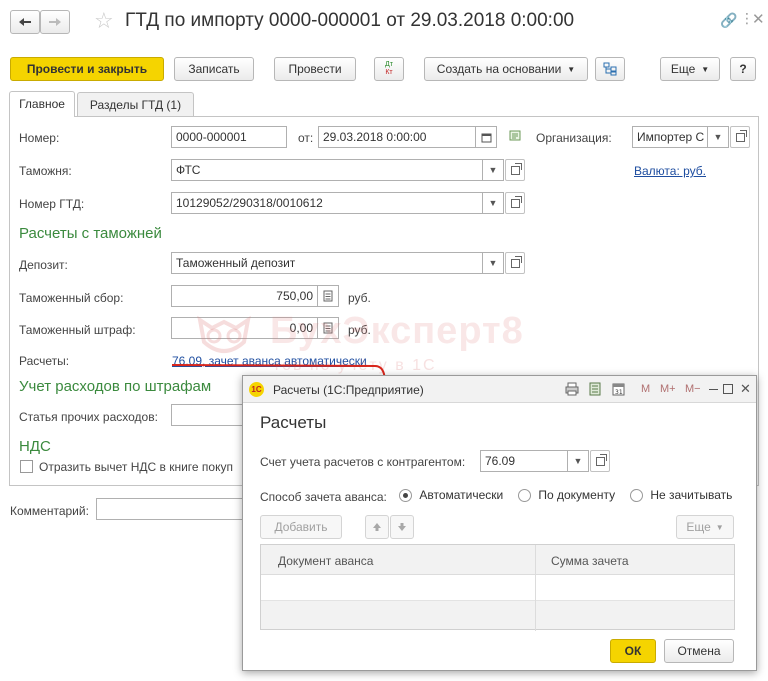 The image size is (768, 681). What do you see at coordinates (699, 651) in the screenshot?
I see `cancel-button: Отмена` at bounding box center [699, 651].